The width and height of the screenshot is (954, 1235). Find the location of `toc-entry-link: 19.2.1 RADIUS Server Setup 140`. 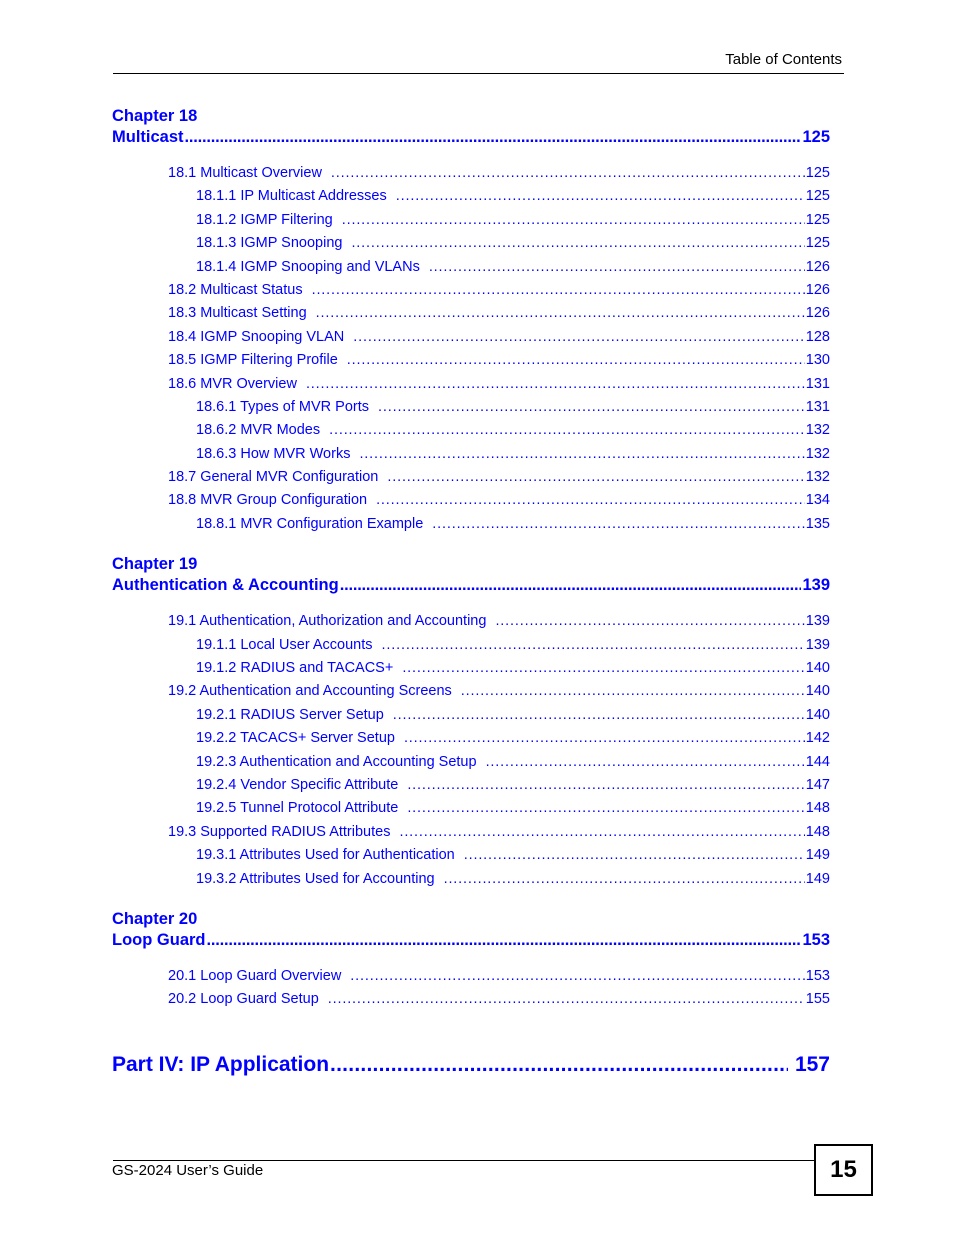

toc-entry-link: 19.2.1 RADIUS Server Setup 140 is located at coordinates (471, 715).